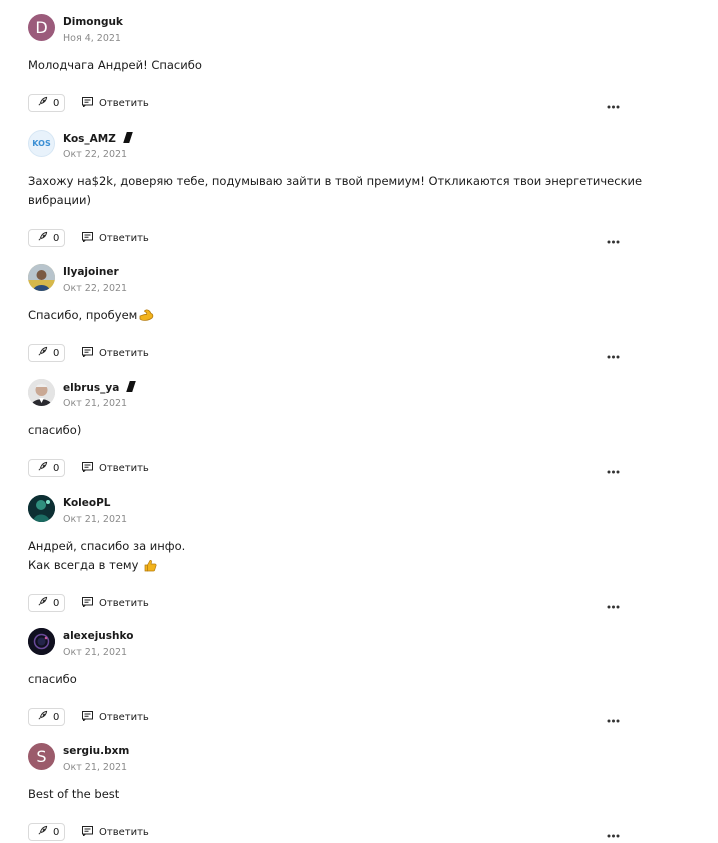  Describe the element at coordinates (83, 565) in the screenshot. I see `comment-text-content: Как всегда в тему` at that location.